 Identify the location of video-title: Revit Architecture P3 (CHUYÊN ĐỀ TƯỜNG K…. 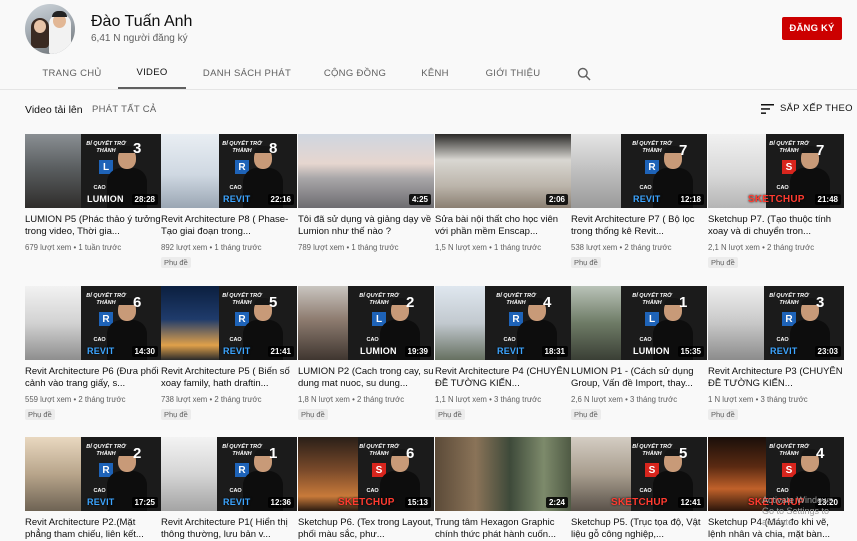
(776, 378).